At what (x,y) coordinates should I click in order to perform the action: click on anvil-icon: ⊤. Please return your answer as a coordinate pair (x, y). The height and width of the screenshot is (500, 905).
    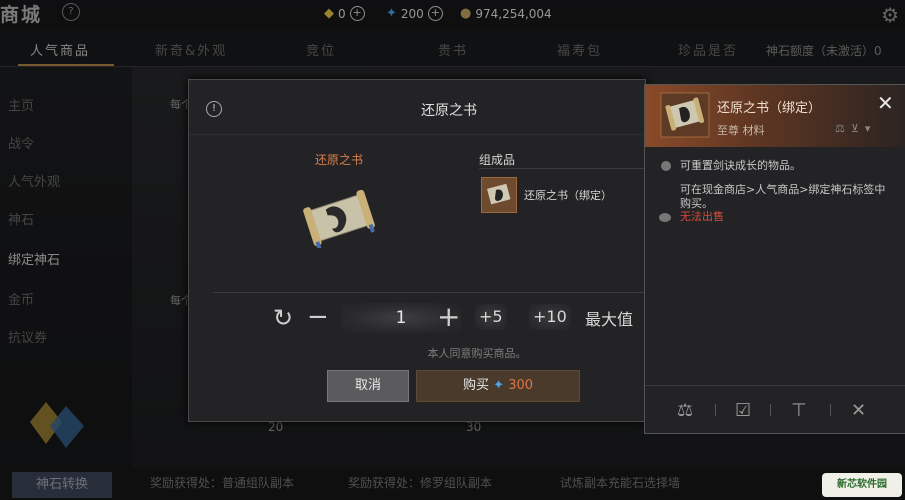
    Looking at the image, I should click on (799, 410).